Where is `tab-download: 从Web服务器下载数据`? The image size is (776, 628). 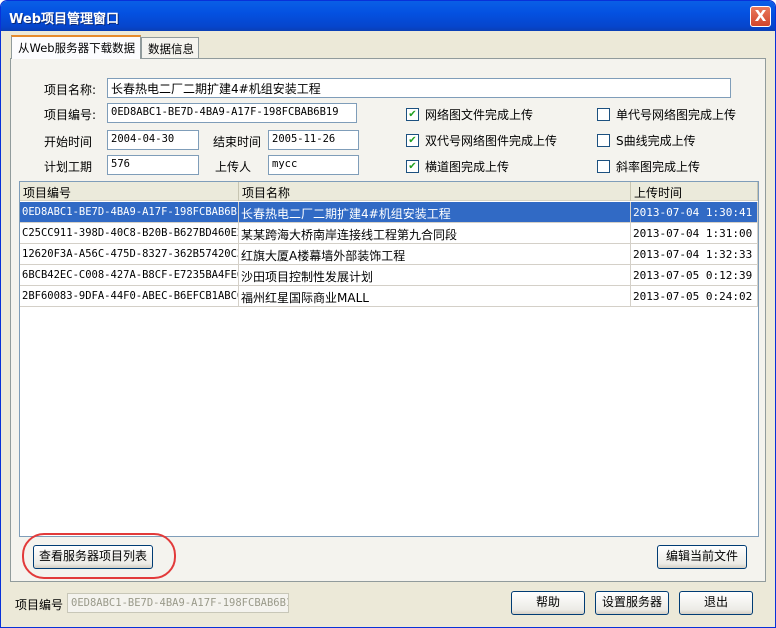
tab-download: 从Web服务器下载数据 is located at coordinates (76, 47).